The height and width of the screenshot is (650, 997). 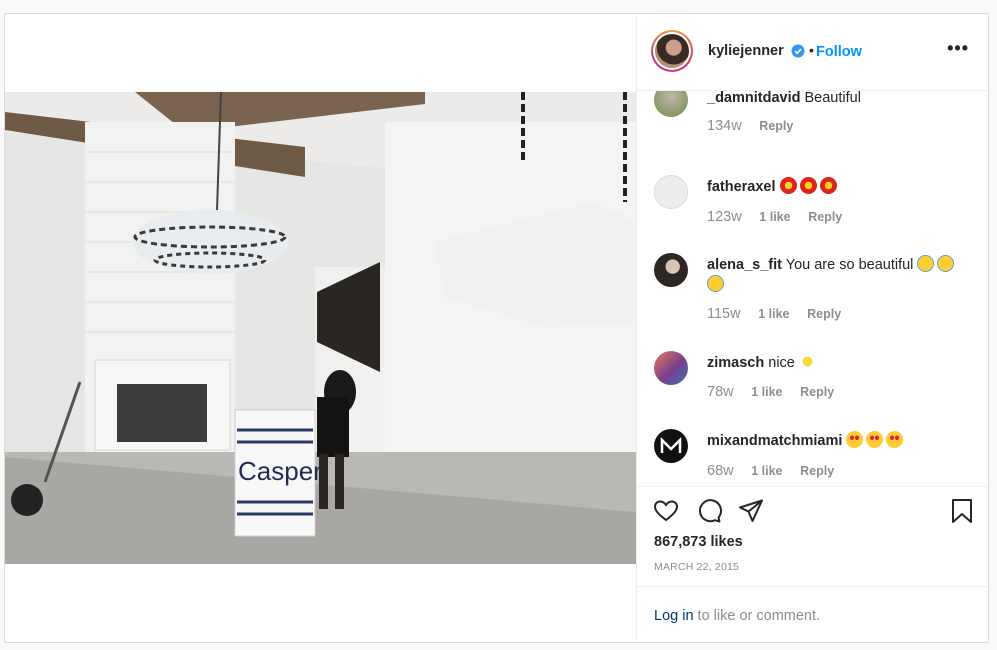 What do you see at coordinates (757, 126) in the screenshot?
I see `comment-meta: 134w Reply` at bounding box center [757, 126].